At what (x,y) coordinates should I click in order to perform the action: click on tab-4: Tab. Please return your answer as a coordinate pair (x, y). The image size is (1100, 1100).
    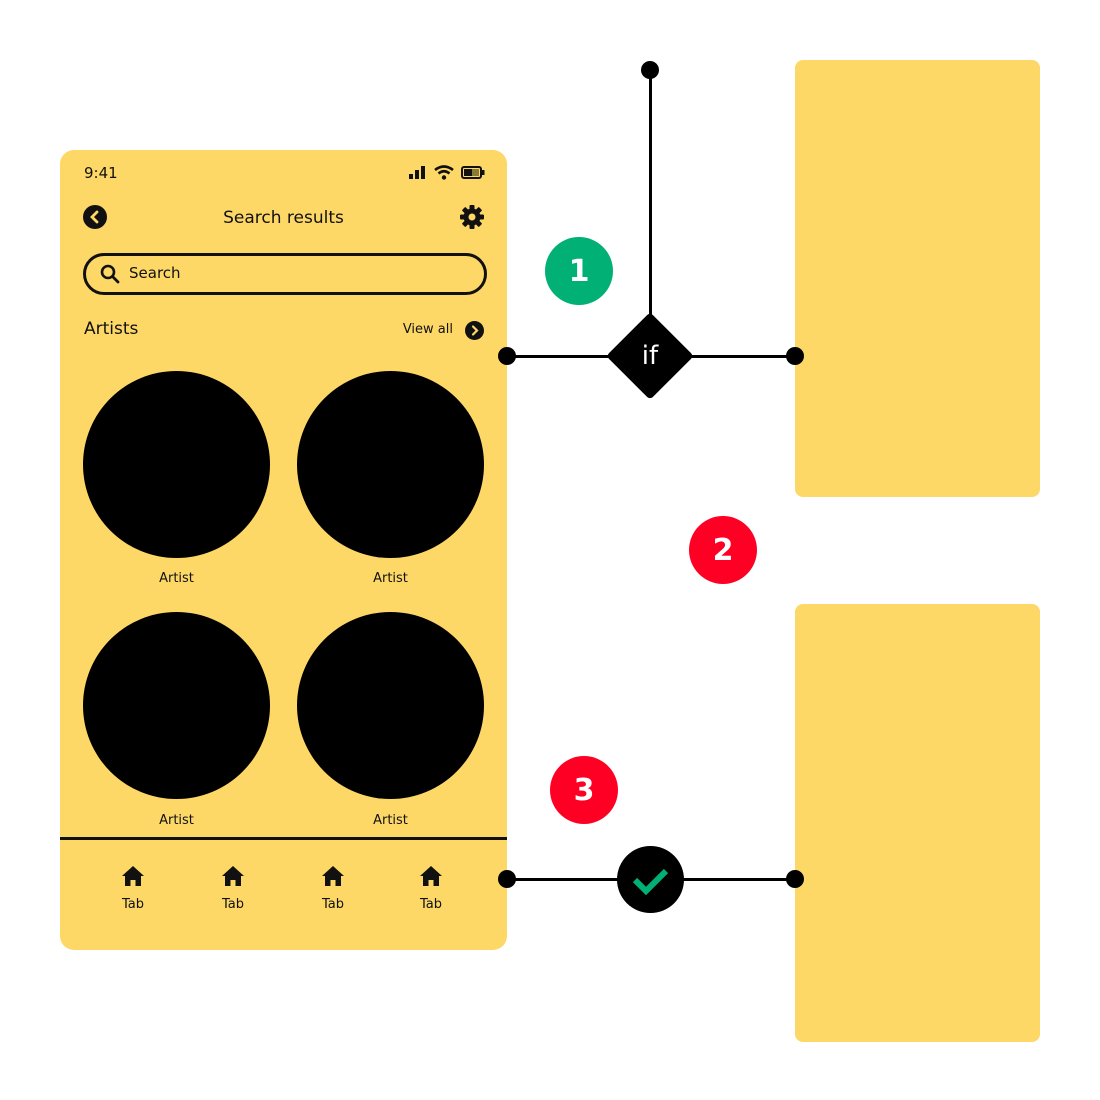
    Looking at the image, I should click on (431, 888).